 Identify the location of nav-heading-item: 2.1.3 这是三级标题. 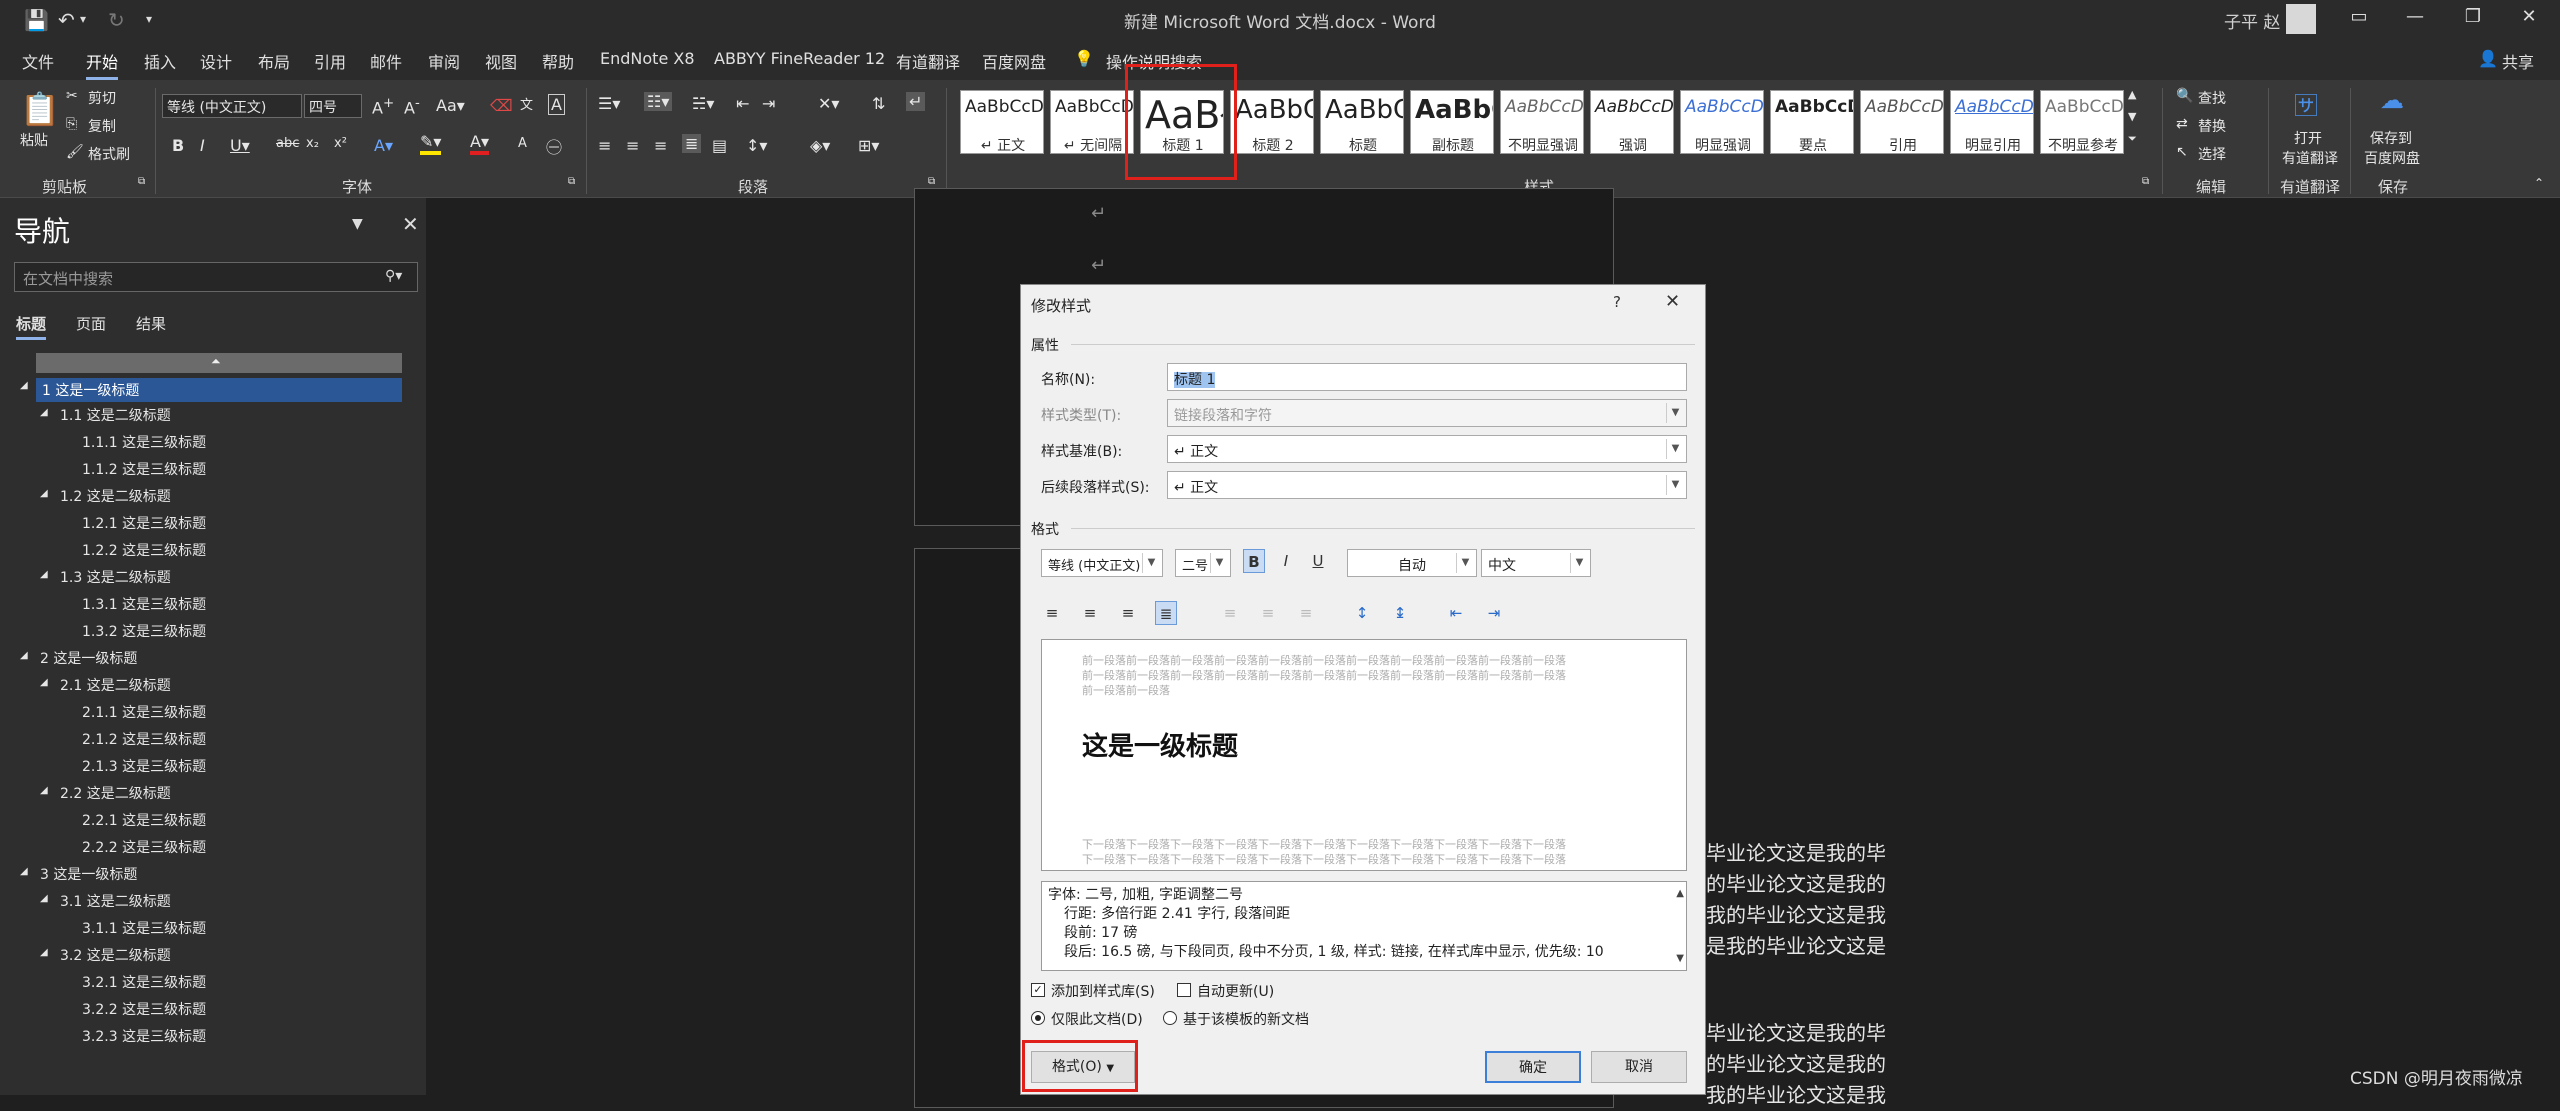
(144, 766).